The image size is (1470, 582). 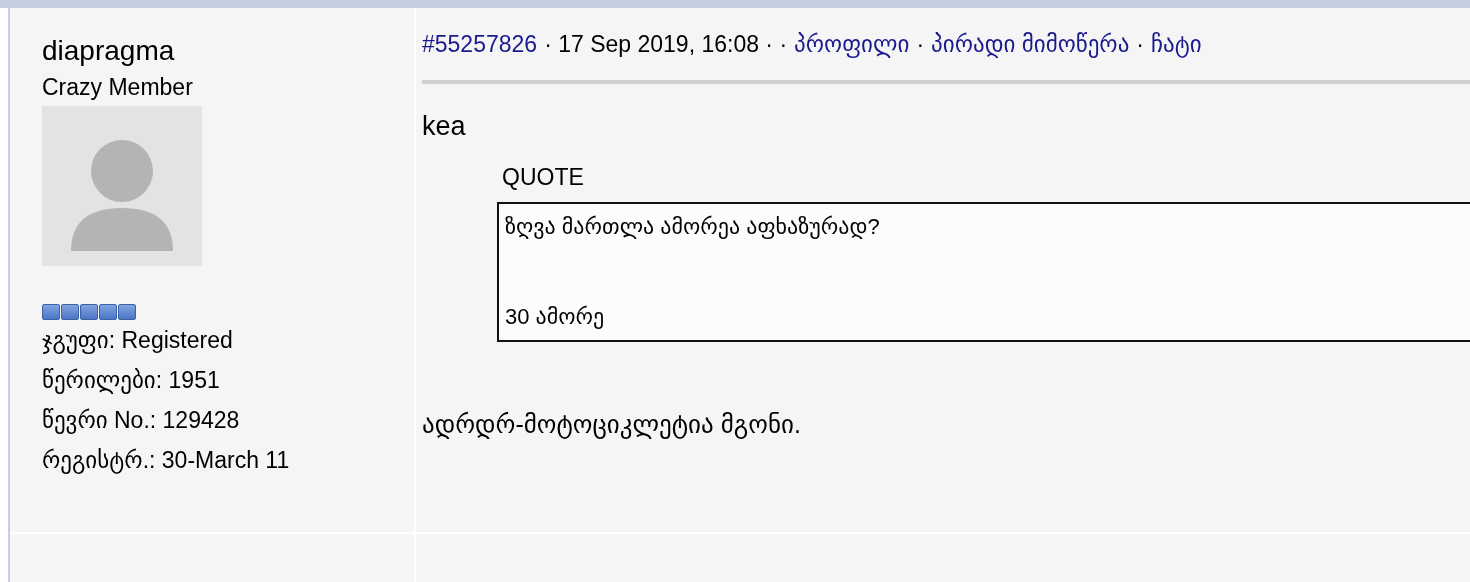 What do you see at coordinates (444, 126) in the screenshot?
I see `post-text: kea` at bounding box center [444, 126].